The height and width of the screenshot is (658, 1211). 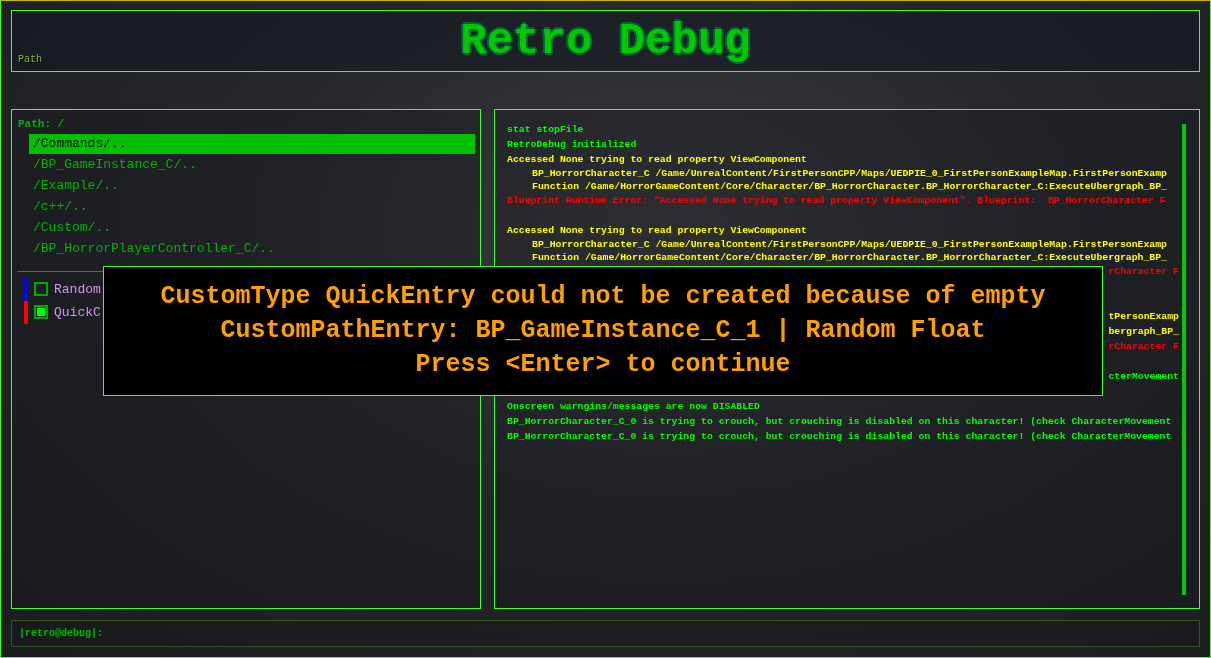 What do you see at coordinates (77, 312) in the screenshot?
I see `entry-label: QuickC` at bounding box center [77, 312].